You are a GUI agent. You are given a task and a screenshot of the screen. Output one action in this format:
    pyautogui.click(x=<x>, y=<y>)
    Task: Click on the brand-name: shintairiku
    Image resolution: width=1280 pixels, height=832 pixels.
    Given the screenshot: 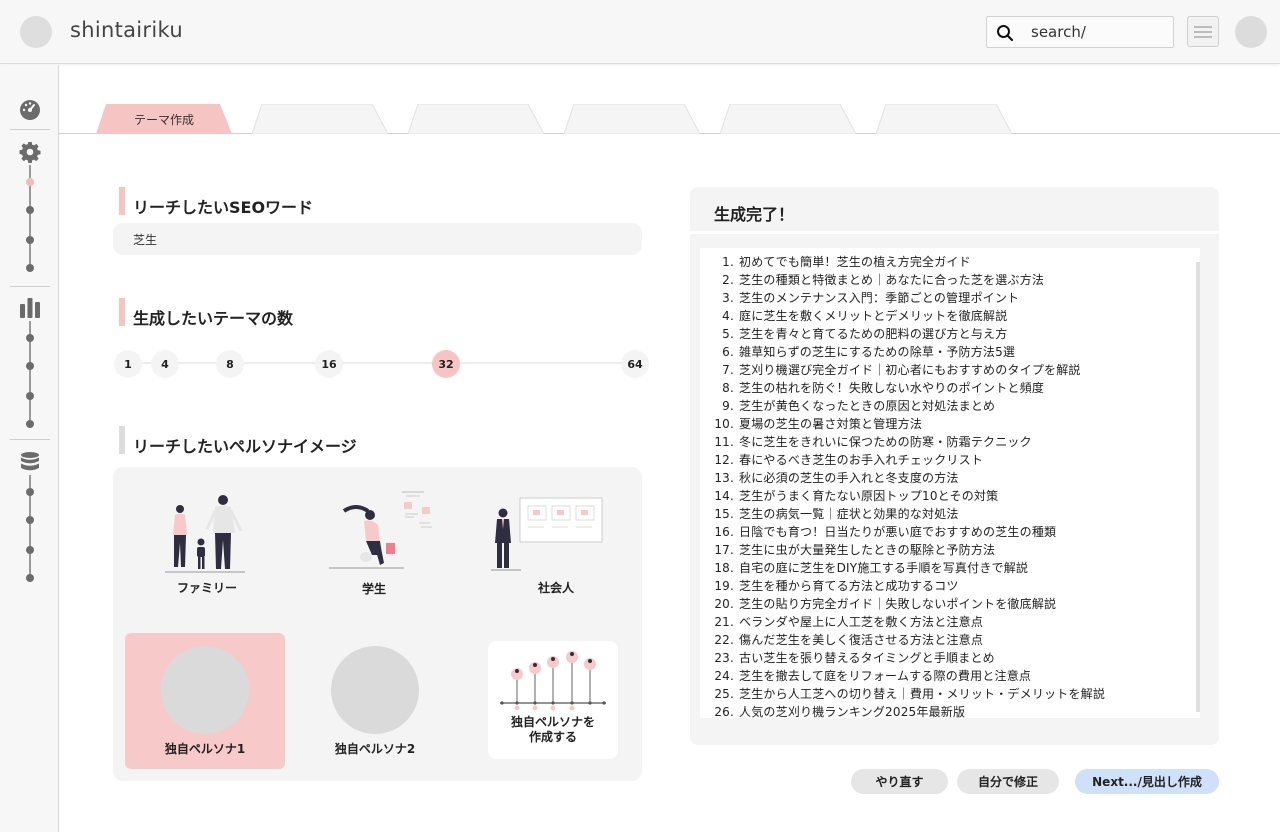 What is the action you would take?
    pyautogui.click(x=126, y=30)
    